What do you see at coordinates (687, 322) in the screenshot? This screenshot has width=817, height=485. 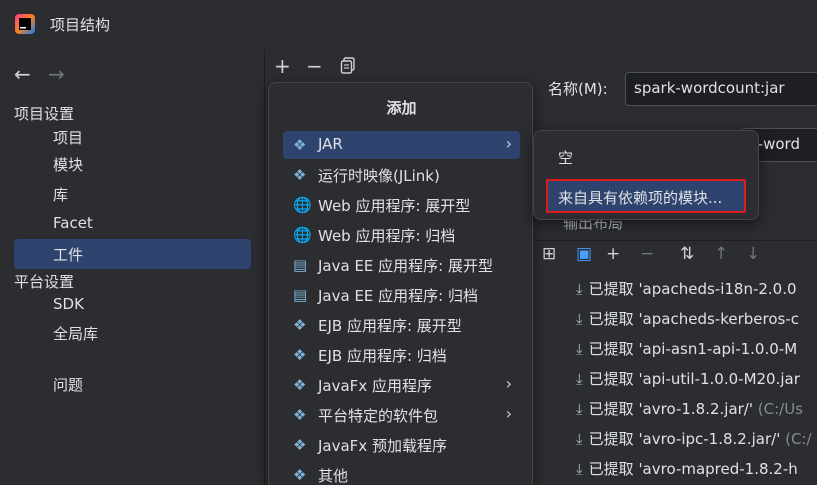 I see `tree-row: ⤓ 已提取 'apacheds-kerberos-c` at bounding box center [687, 322].